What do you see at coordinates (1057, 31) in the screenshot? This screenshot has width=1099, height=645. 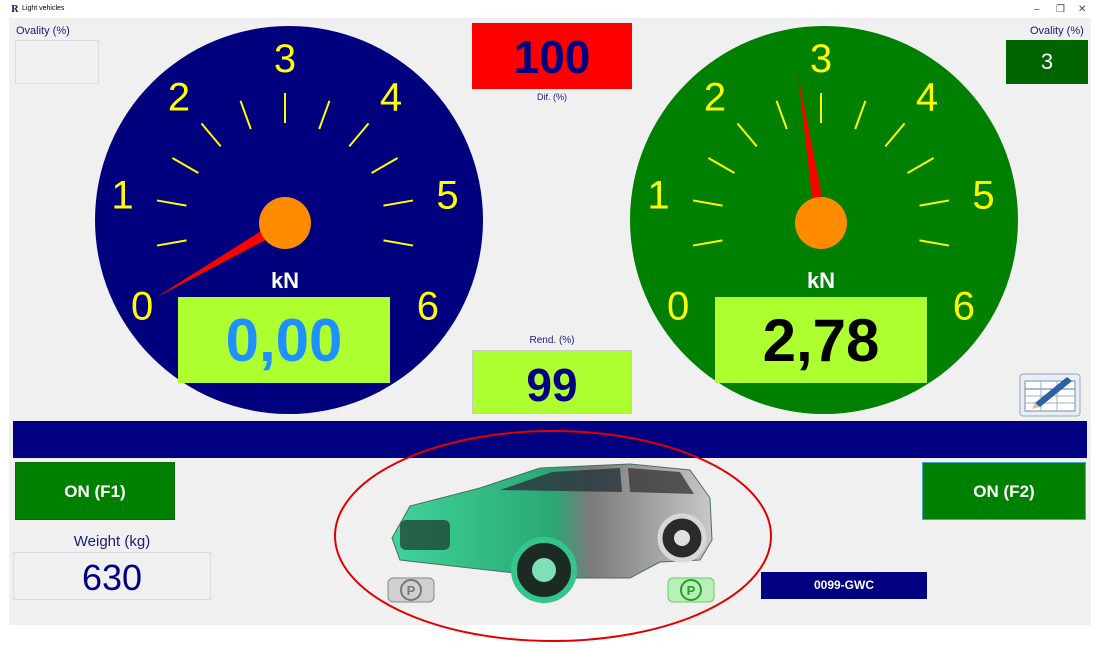 I see `right-ovality-label: Ovality (%)` at bounding box center [1057, 31].